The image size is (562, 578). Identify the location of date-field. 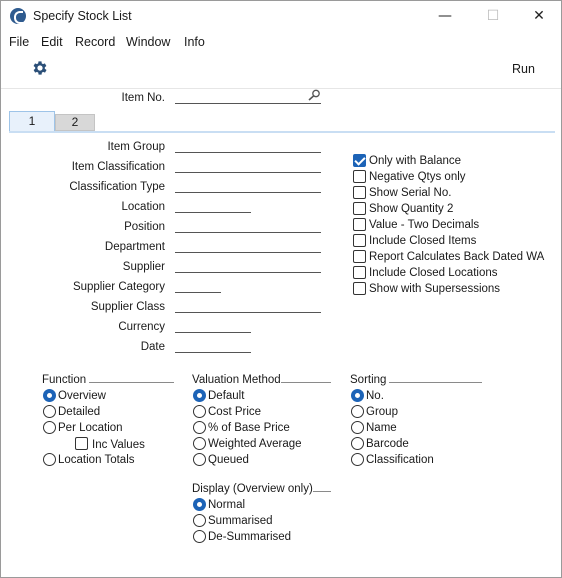
(213, 346).